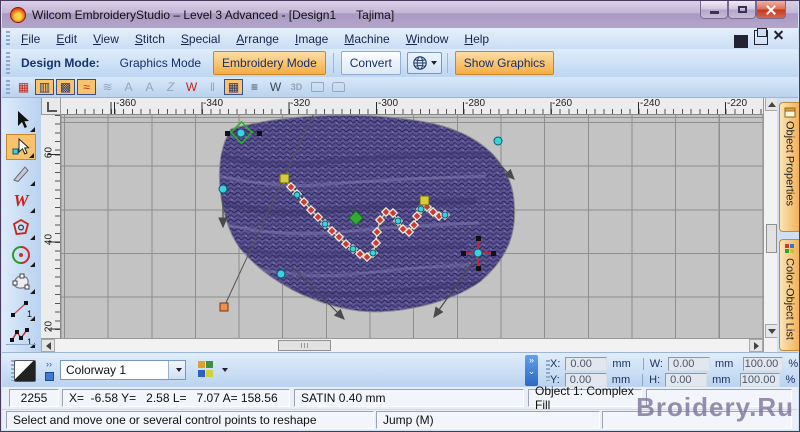 The image size is (800, 432). I want to click on complex-fill-tool, so click(21, 282).